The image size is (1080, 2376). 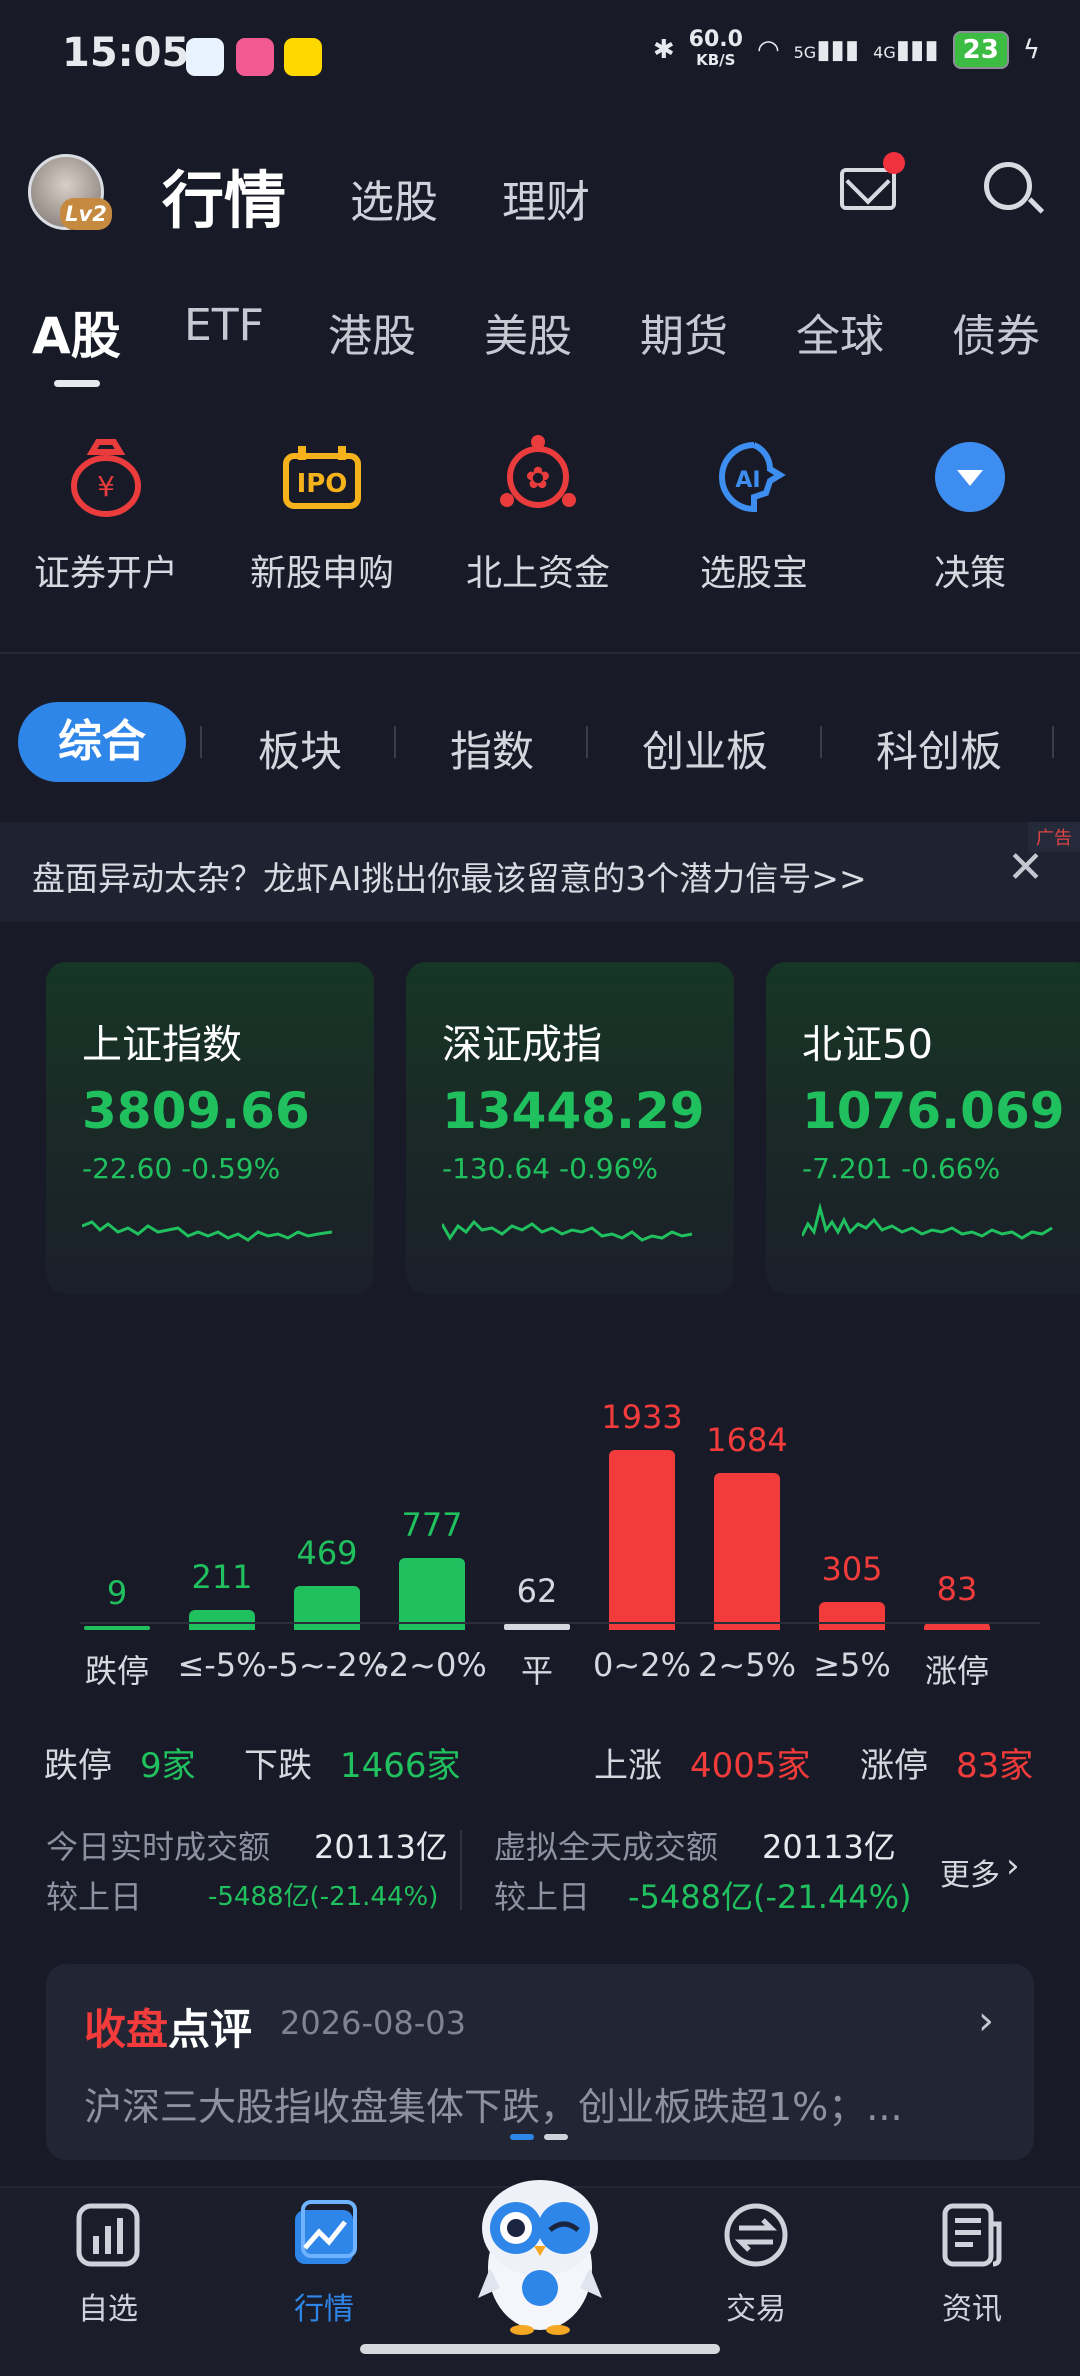 I want to click on search-icon, so click(x=1008, y=186).